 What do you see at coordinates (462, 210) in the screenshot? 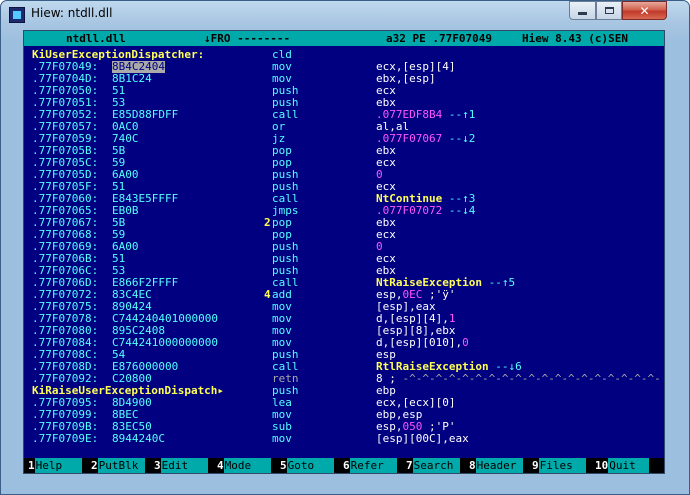
I see `jump-arrow: --↓4` at bounding box center [462, 210].